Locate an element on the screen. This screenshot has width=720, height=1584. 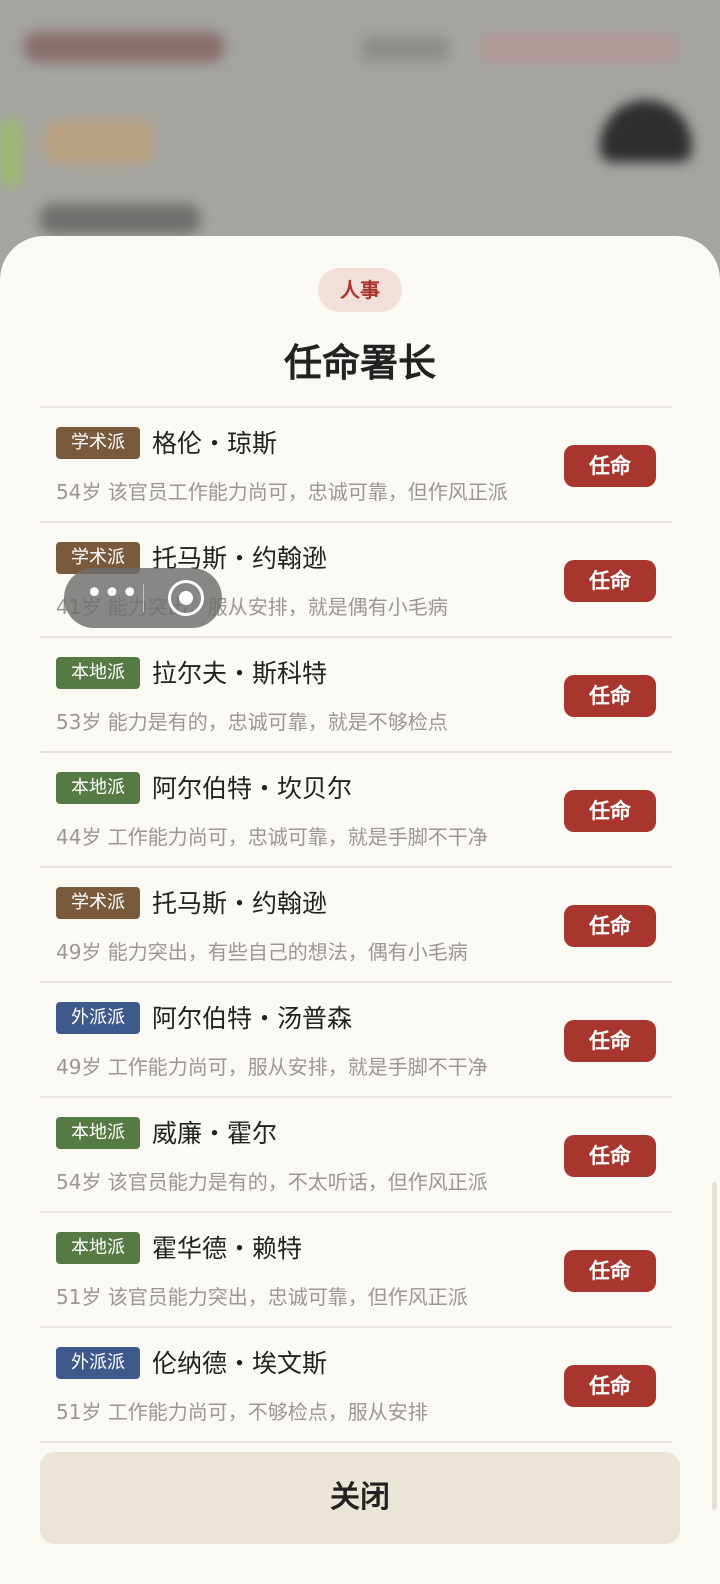
candidate-description: 53岁 能力是有的，忠诚可靠，就是不够检点 is located at coordinates (252, 722).